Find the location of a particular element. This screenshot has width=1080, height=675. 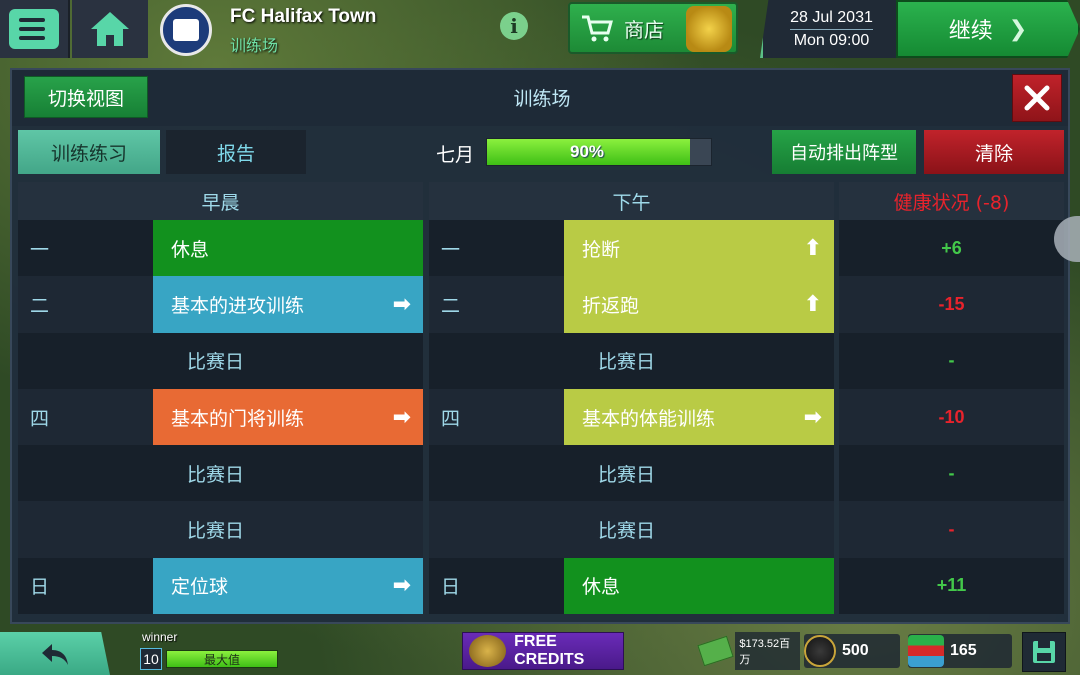

training-session-button: 基本的体能训练 ➡ is located at coordinates (699, 417).